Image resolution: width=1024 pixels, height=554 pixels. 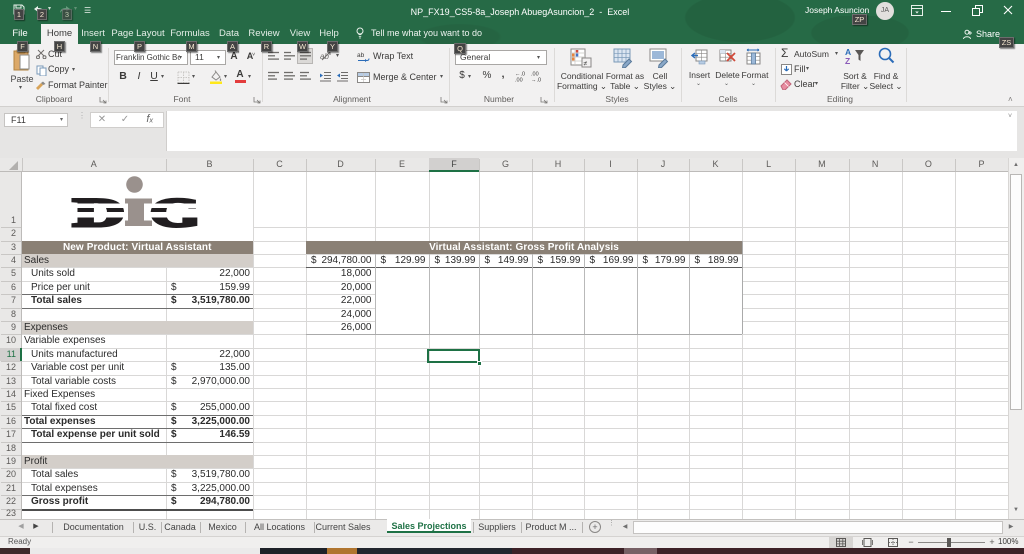 What do you see at coordinates (536, 80) in the screenshot?
I see `svg-text: →.0` at bounding box center [536, 80].